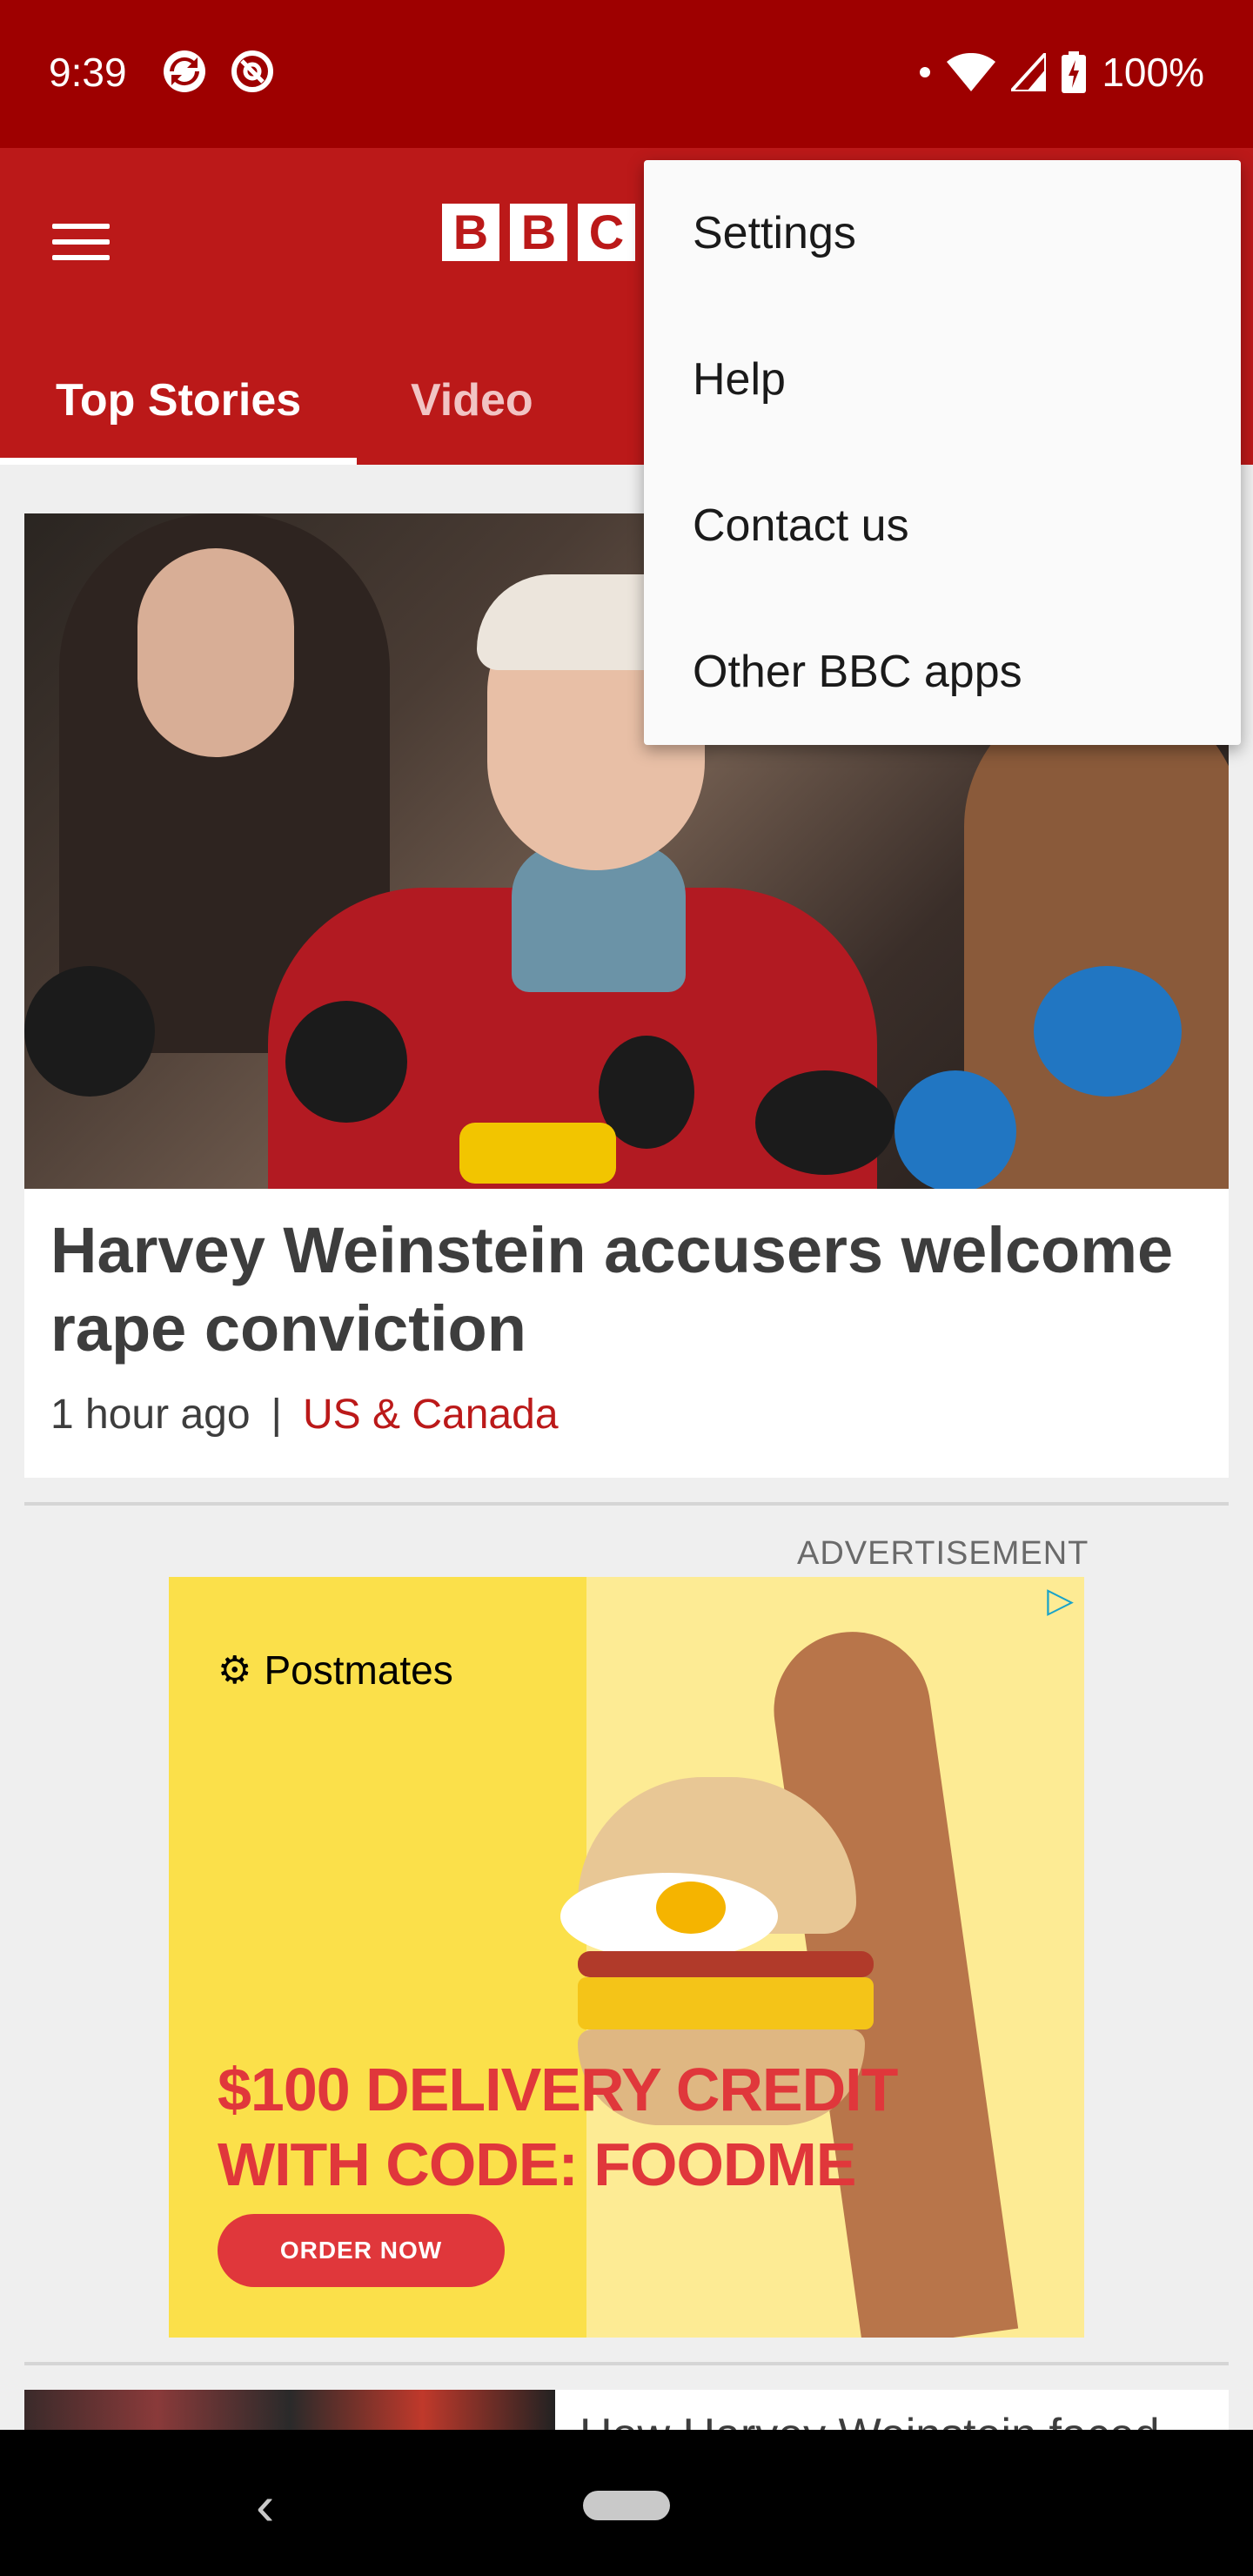 The width and height of the screenshot is (1253, 2576). What do you see at coordinates (925, 72) in the screenshot?
I see `dot-icon` at bounding box center [925, 72].